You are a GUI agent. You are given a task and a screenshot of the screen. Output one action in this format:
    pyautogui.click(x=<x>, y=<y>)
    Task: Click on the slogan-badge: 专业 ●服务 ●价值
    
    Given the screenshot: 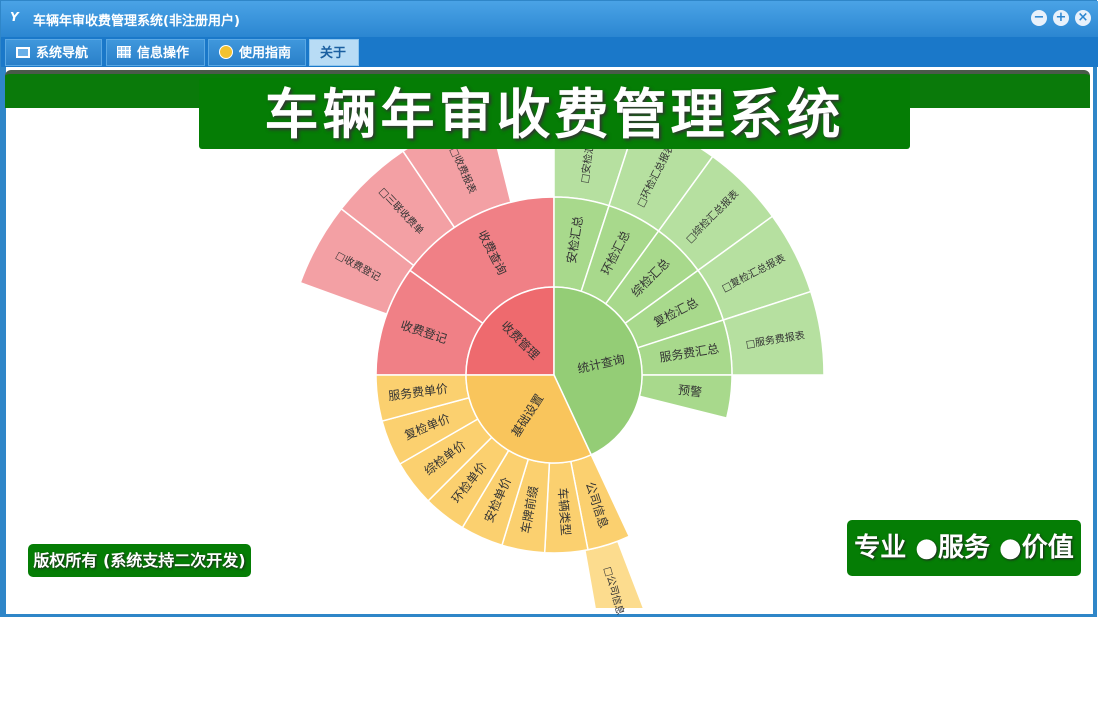 What is the action you would take?
    pyautogui.click(x=964, y=548)
    